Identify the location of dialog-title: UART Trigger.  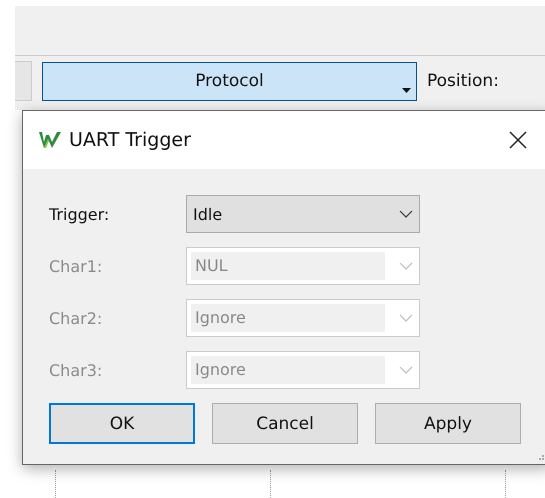
(130, 140).